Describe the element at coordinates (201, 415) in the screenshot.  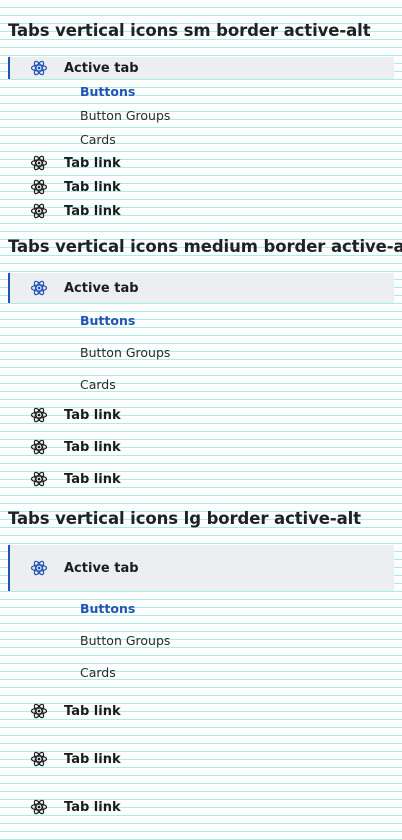
I see `tab-link-medium-1: Tab link` at that location.